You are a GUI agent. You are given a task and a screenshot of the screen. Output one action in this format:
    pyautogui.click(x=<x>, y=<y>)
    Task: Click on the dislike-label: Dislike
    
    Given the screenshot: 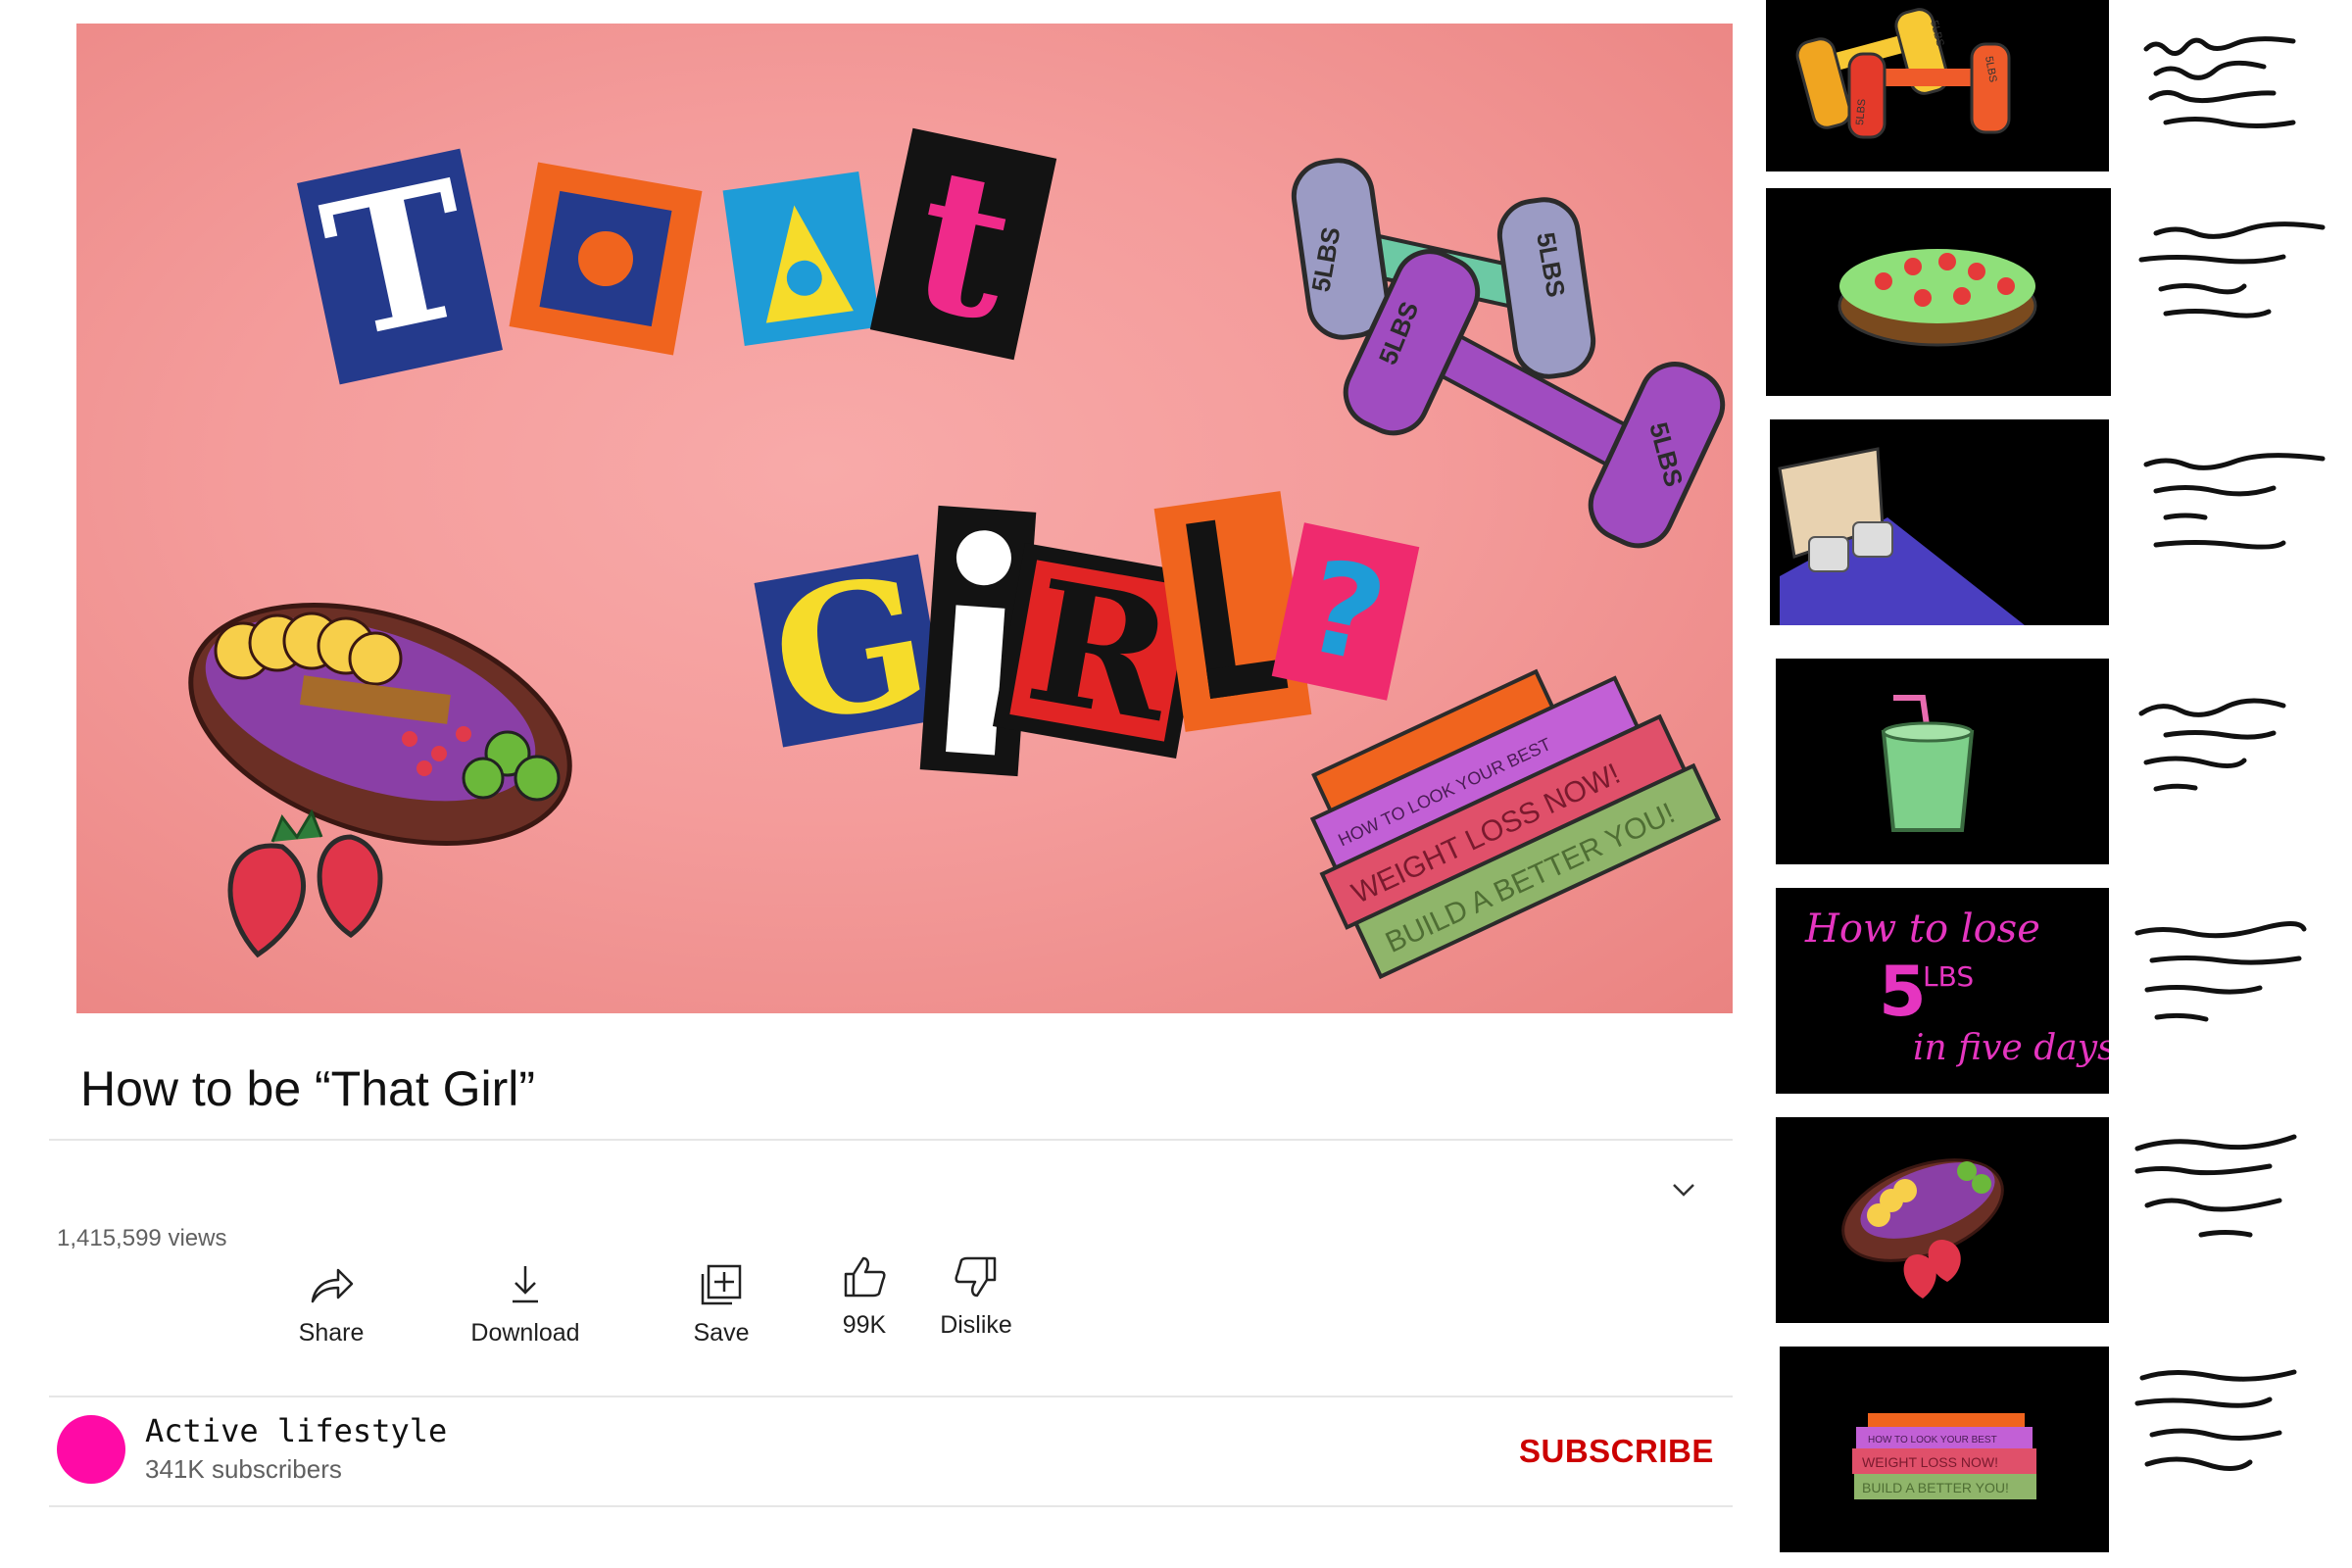 What is the action you would take?
    pyautogui.click(x=976, y=1325)
    